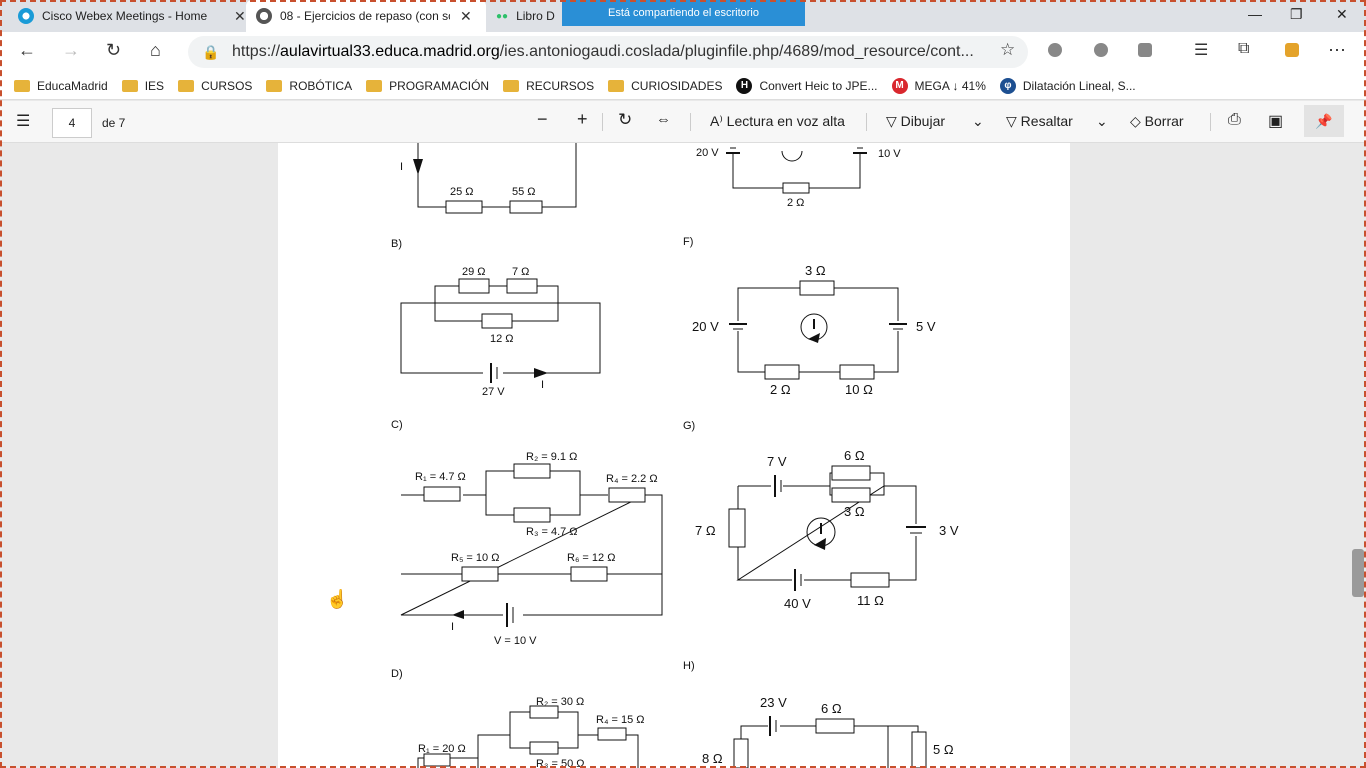 Image resolution: width=1366 pixels, height=768 pixels. What do you see at coordinates (1275, 121) in the screenshot?
I see `save-icon: ▣` at bounding box center [1275, 121].